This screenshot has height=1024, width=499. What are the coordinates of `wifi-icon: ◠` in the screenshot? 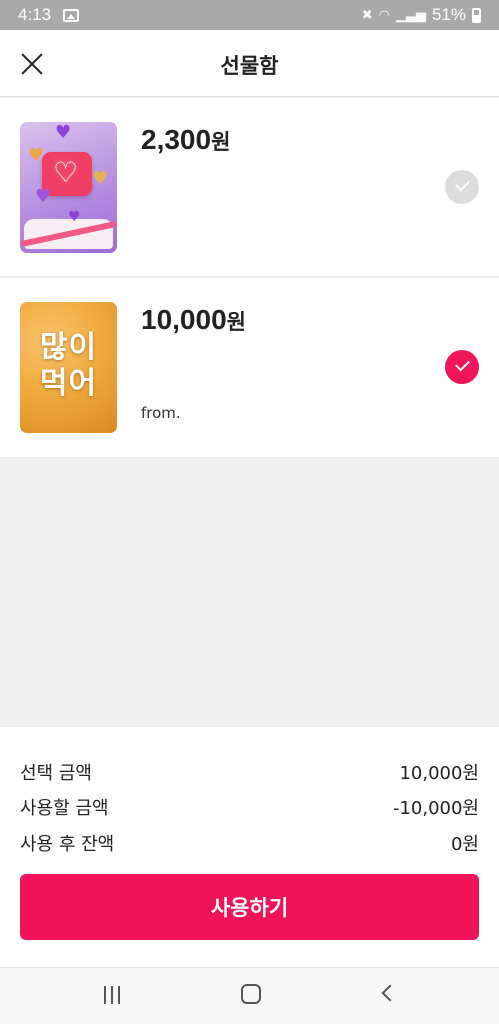 It's located at (384, 14).